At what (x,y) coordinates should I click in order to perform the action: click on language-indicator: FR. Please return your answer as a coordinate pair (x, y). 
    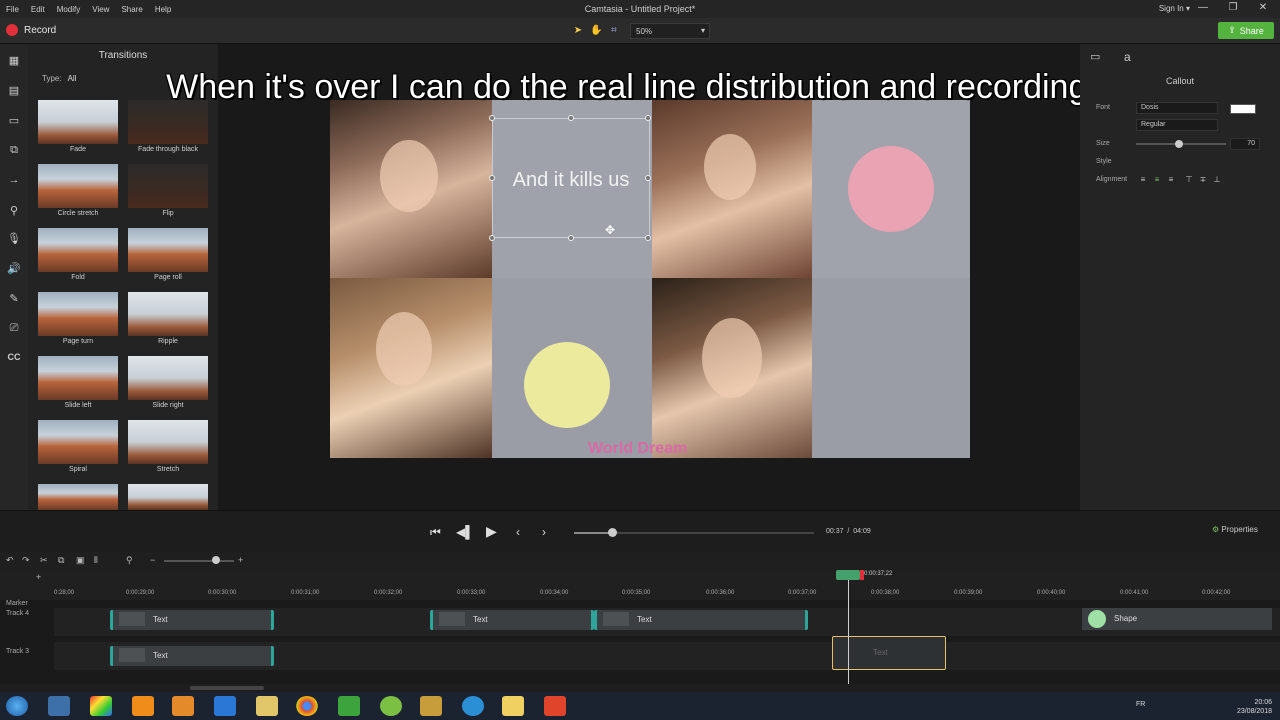
    Looking at the image, I should click on (1140, 704).